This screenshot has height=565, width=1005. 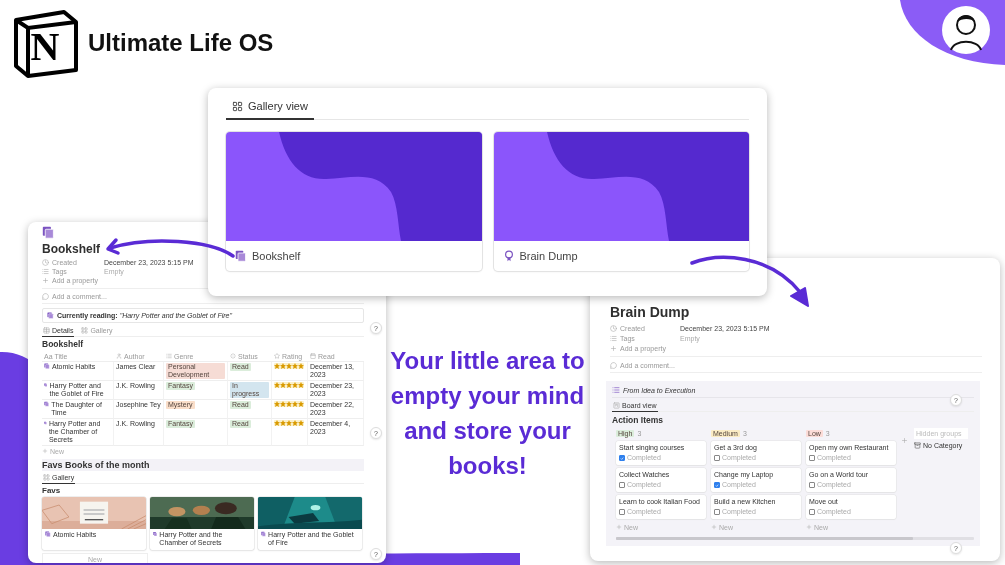 What do you see at coordinates (621, 201) in the screenshot?
I see `gallery-card: Brain Dump` at bounding box center [621, 201].